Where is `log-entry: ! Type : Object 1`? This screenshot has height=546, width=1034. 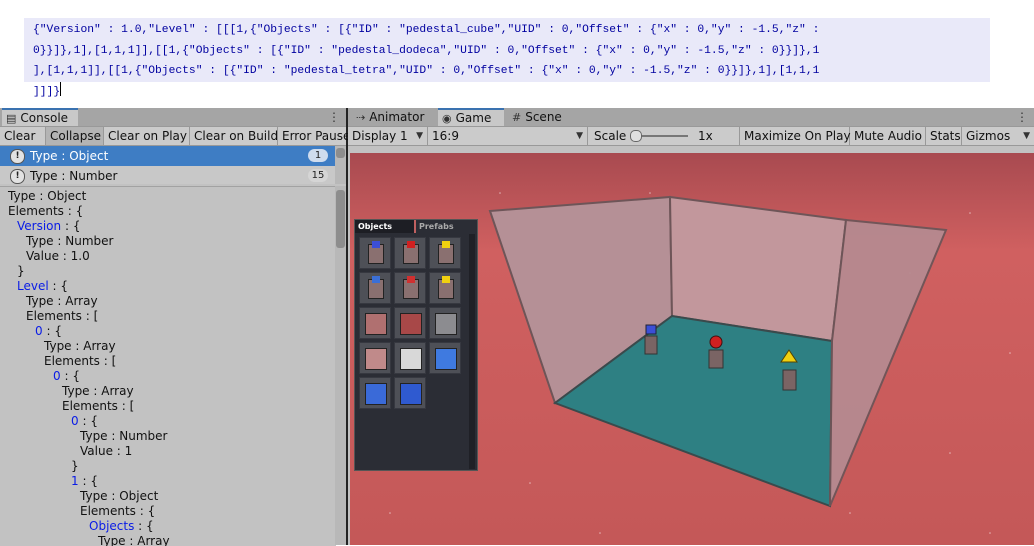
log-entry: ! Type : Object 1 is located at coordinates (168, 156).